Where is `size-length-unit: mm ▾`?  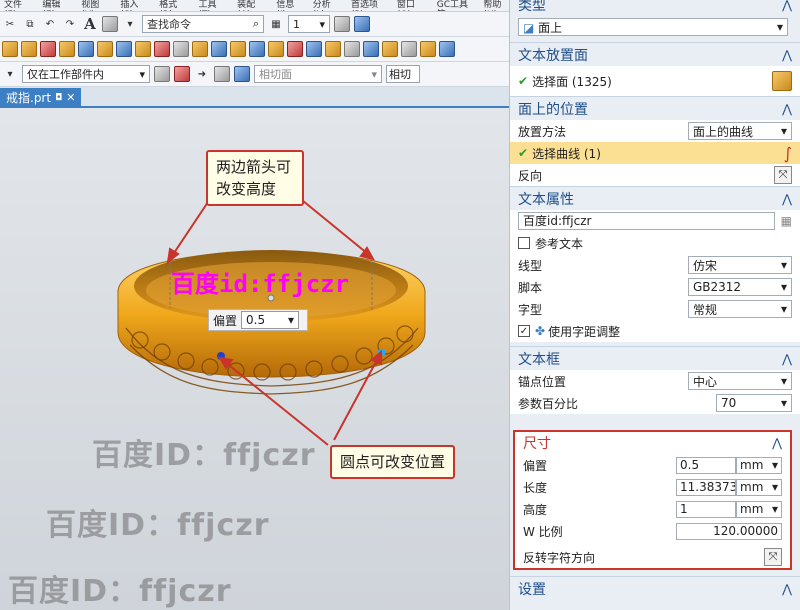
size-length-unit: mm ▾ is located at coordinates (759, 487).